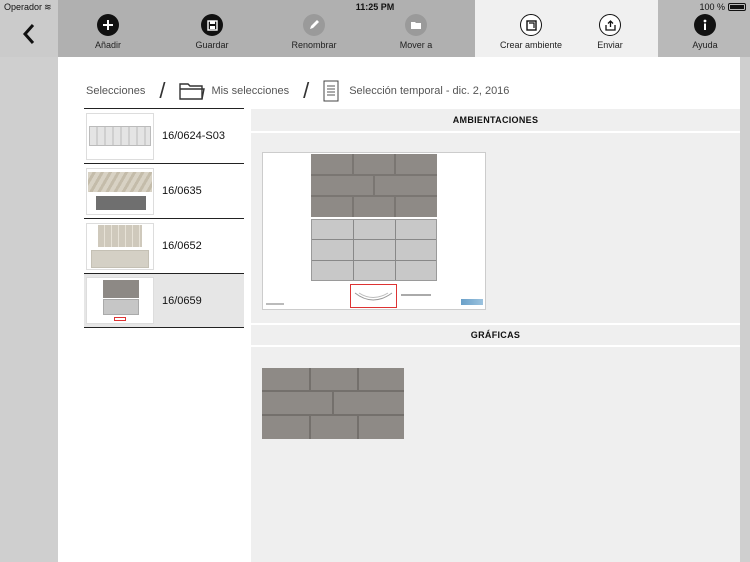  Describe the element at coordinates (737, 7) in the screenshot. I see `battery-icon` at that location.